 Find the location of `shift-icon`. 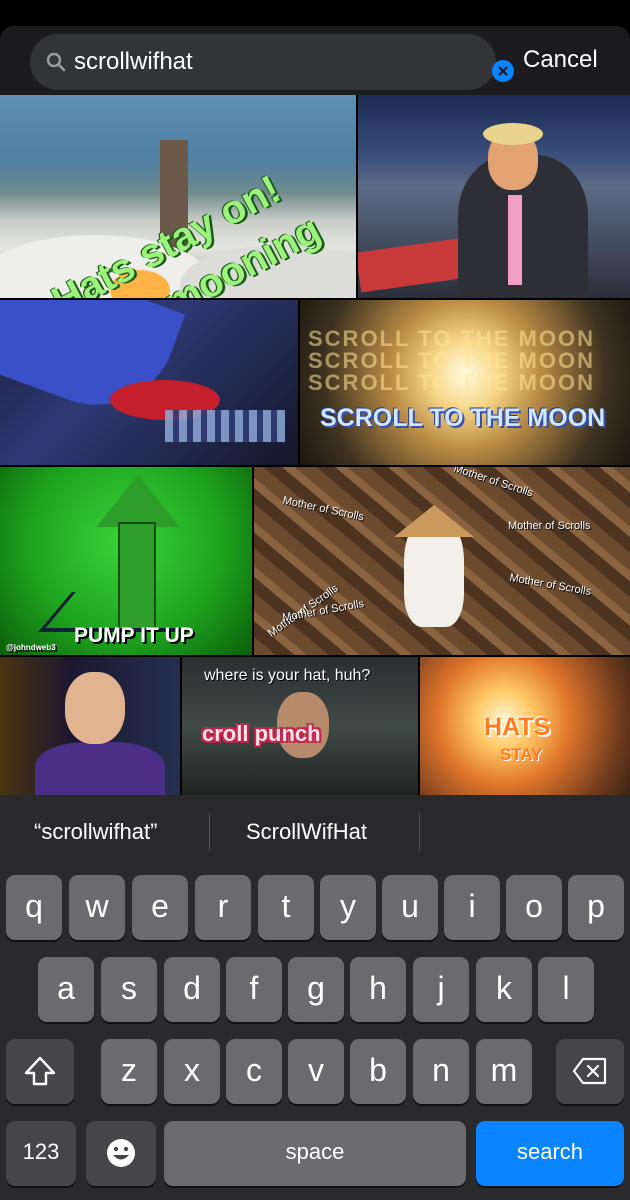

shift-icon is located at coordinates (40, 1071).